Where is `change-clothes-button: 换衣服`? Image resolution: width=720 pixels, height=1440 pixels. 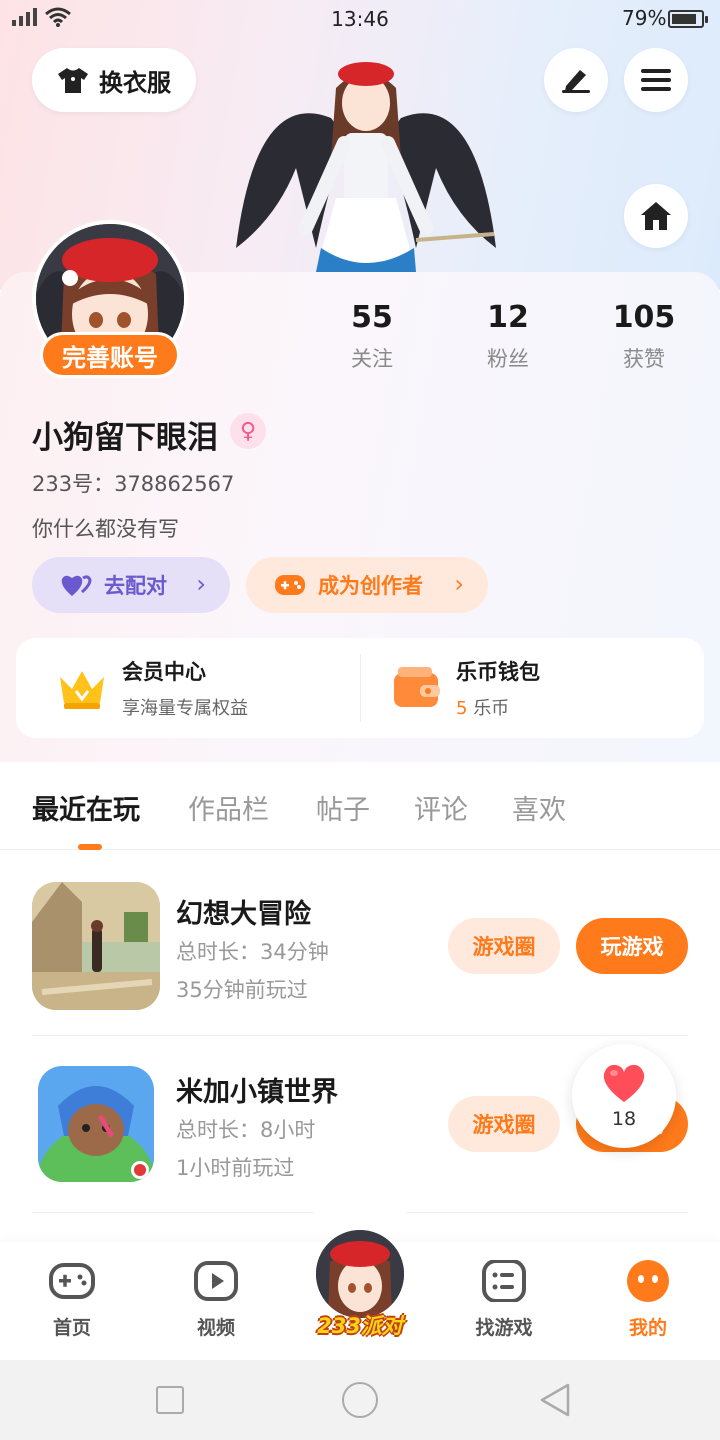 change-clothes-button: 换衣服 is located at coordinates (114, 80).